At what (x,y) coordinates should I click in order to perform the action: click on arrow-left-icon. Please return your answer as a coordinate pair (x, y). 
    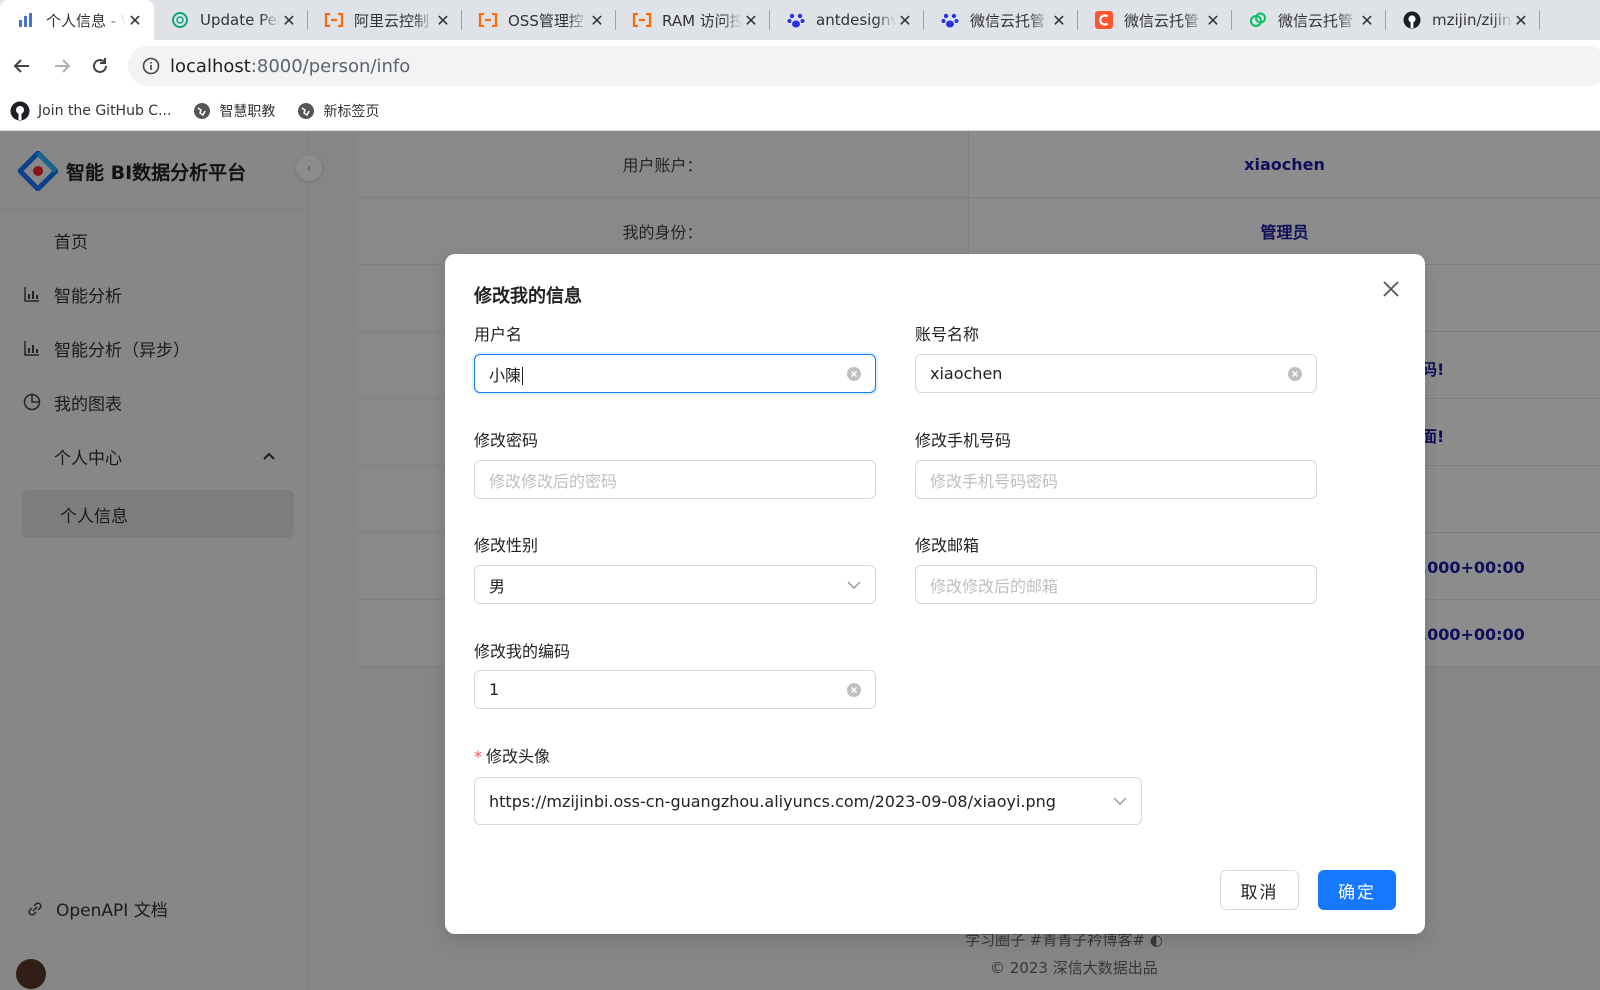
    Looking at the image, I should click on (21, 66).